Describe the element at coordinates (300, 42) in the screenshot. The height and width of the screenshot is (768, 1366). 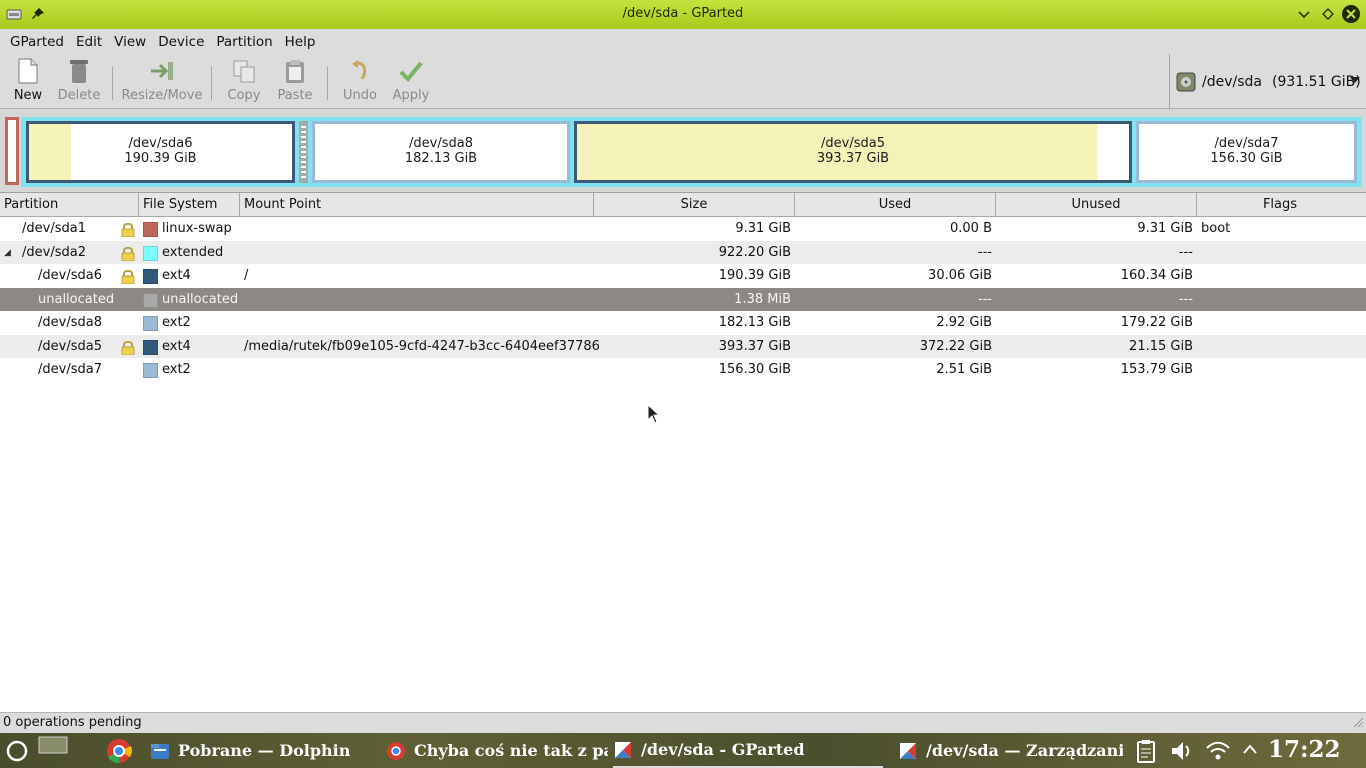
I see `menu-help: Help` at that location.